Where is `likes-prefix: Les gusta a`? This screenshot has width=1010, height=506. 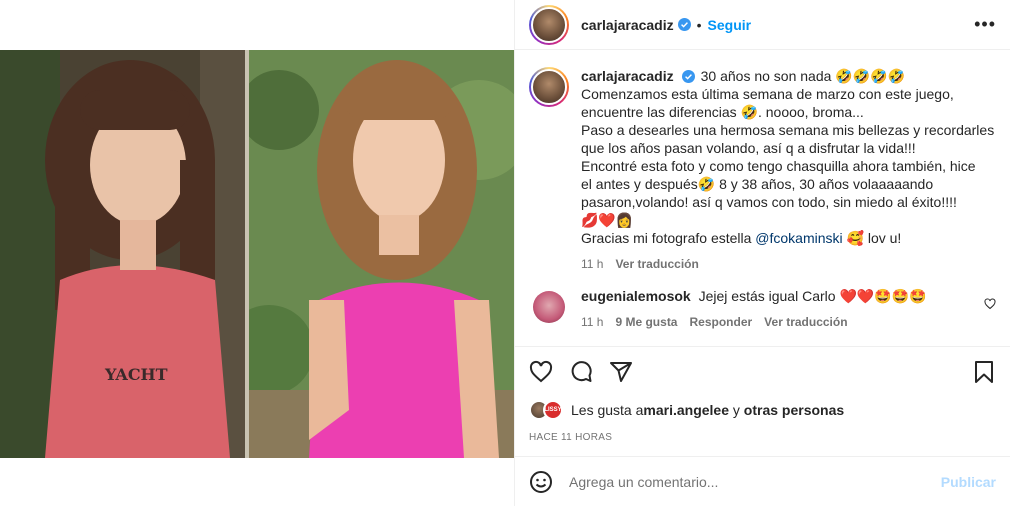
likes-prefix: Les gusta a is located at coordinates (607, 410).